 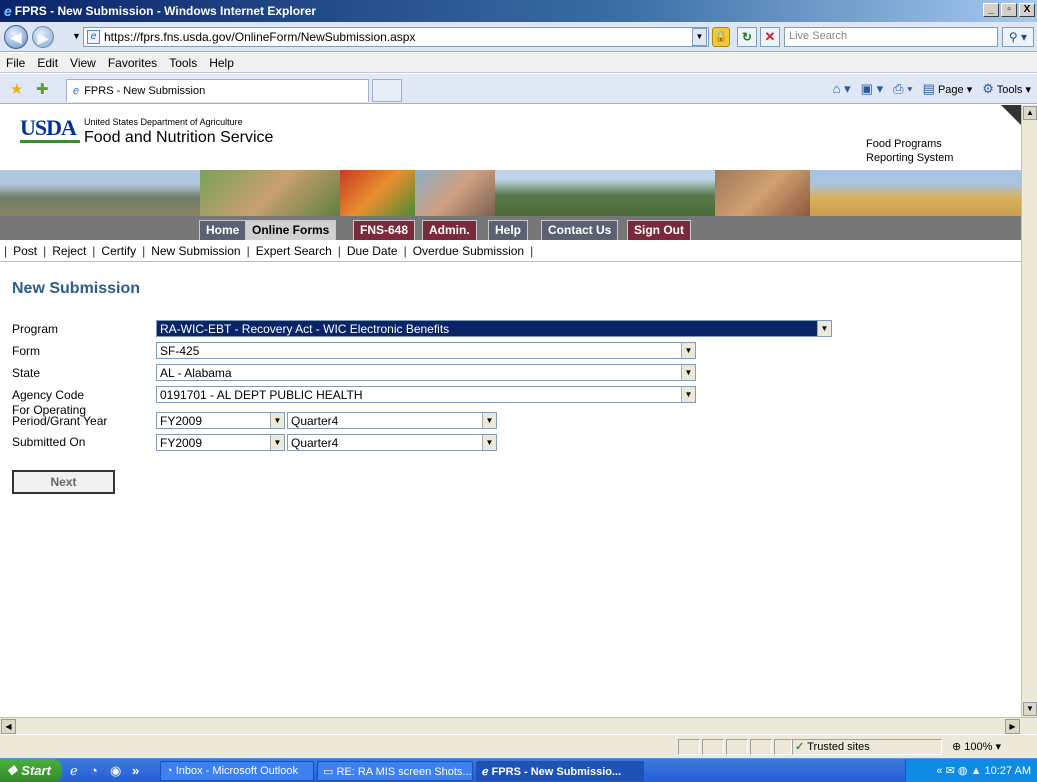 I want to click on nav-contact-us: Contact Us, so click(x=580, y=230).